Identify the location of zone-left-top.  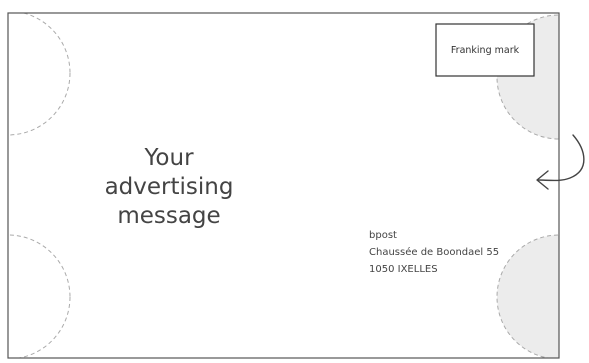
(39, 74).